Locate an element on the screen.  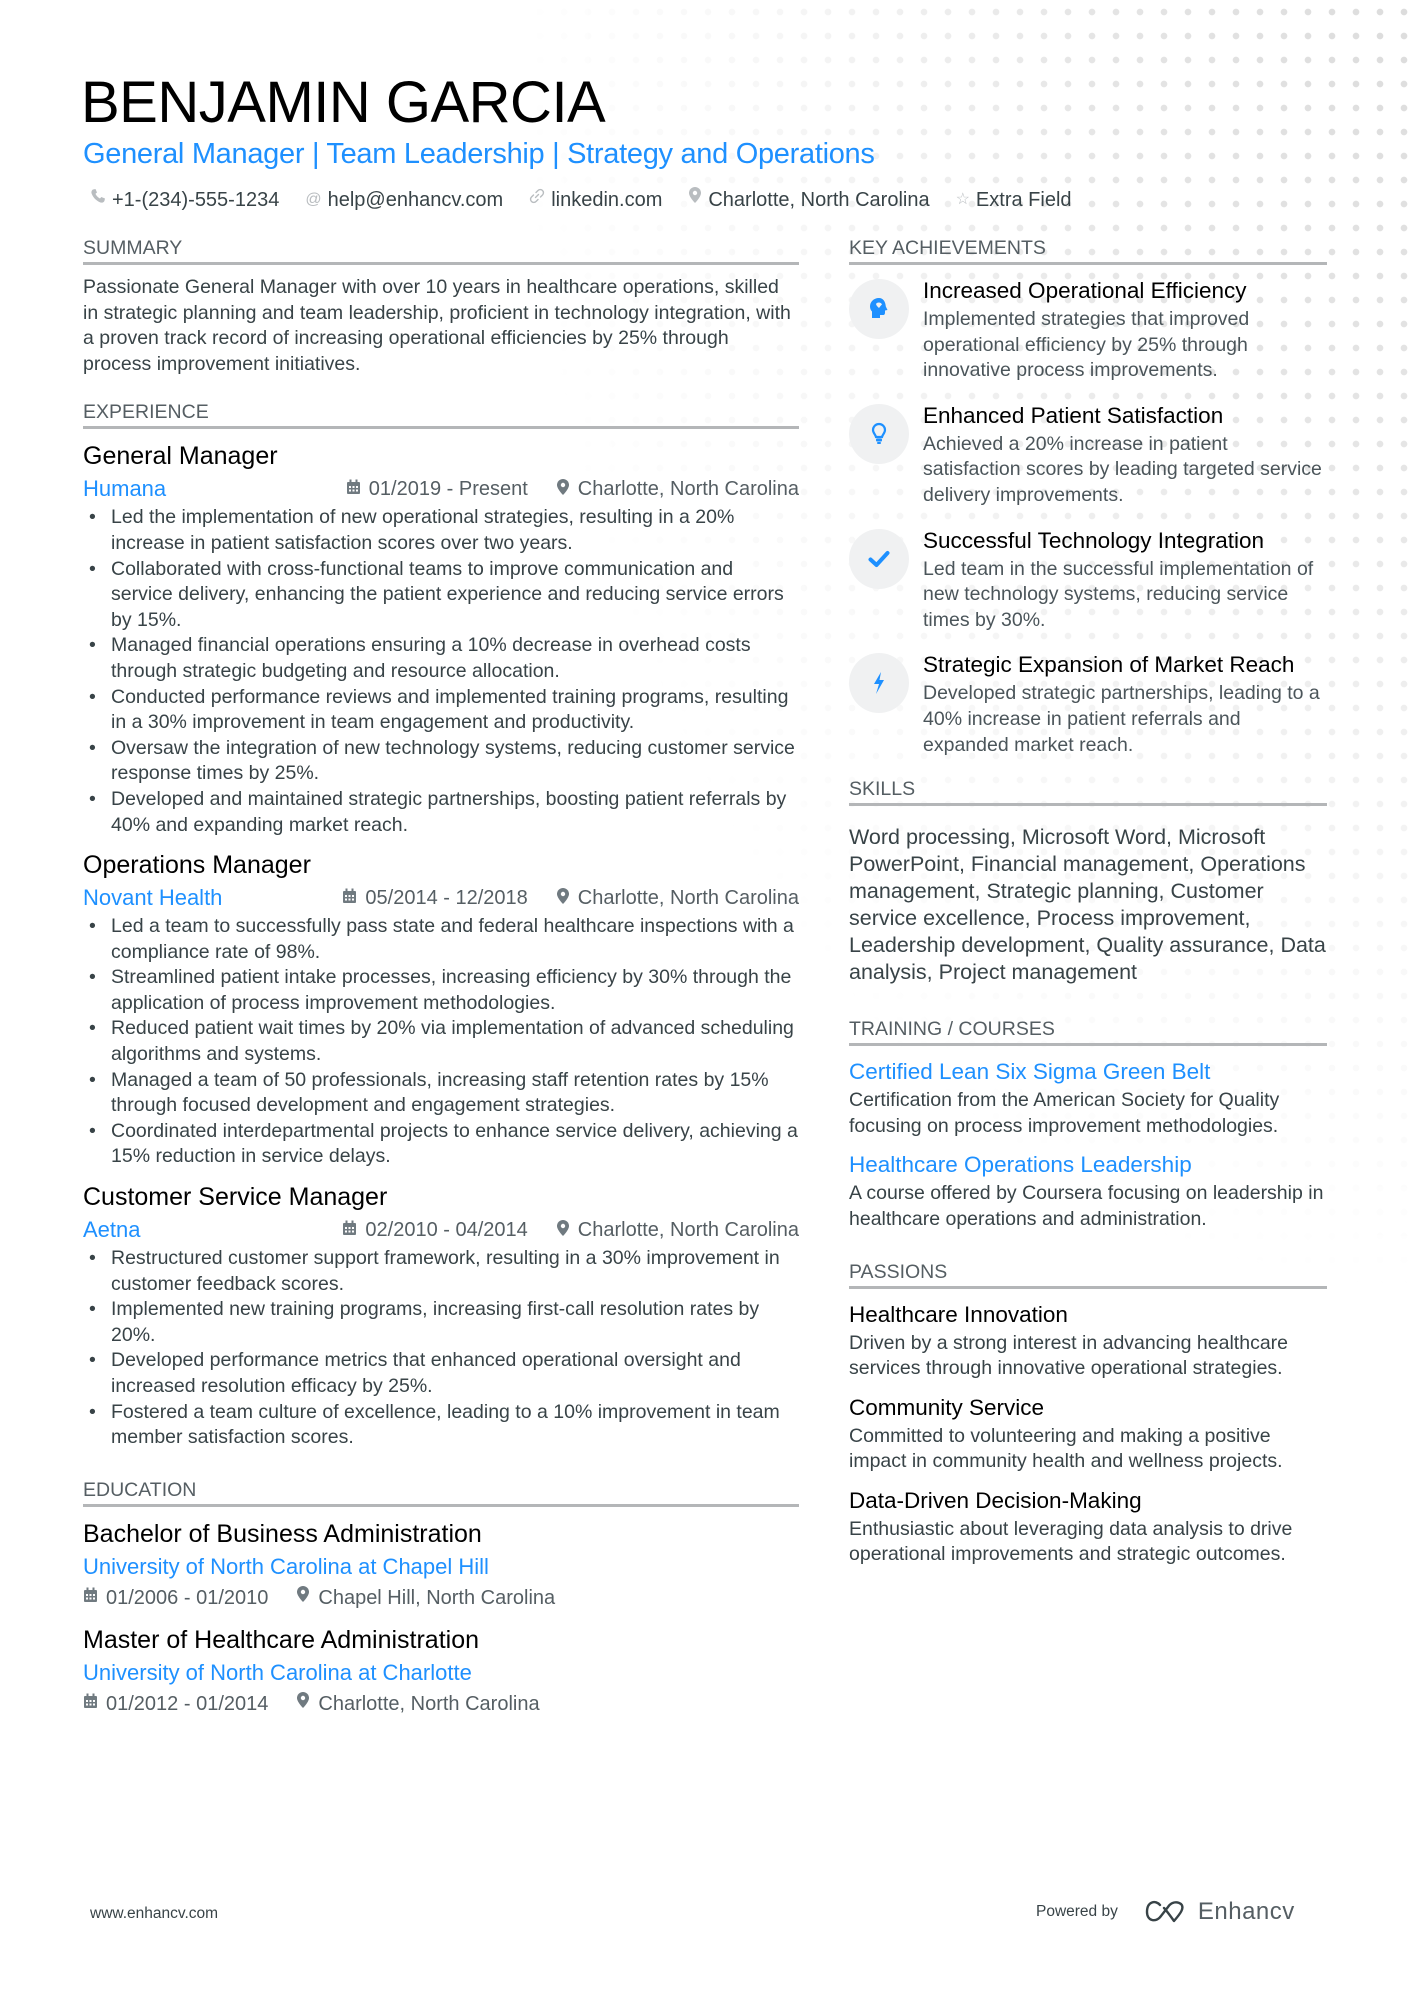
contact-phone: +1-(234)-555-1234 is located at coordinates (184, 200).